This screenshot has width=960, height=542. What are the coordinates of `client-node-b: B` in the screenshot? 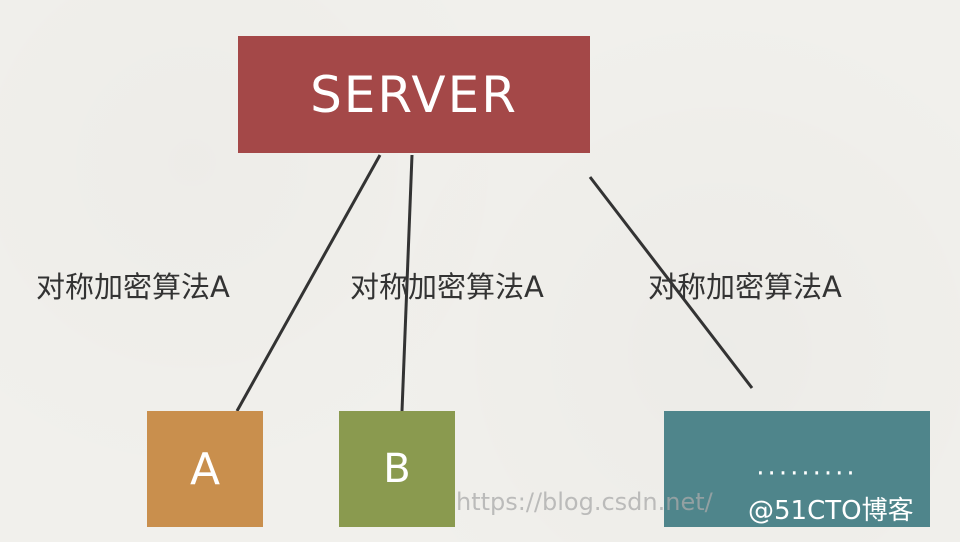 It's located at (397, 469).